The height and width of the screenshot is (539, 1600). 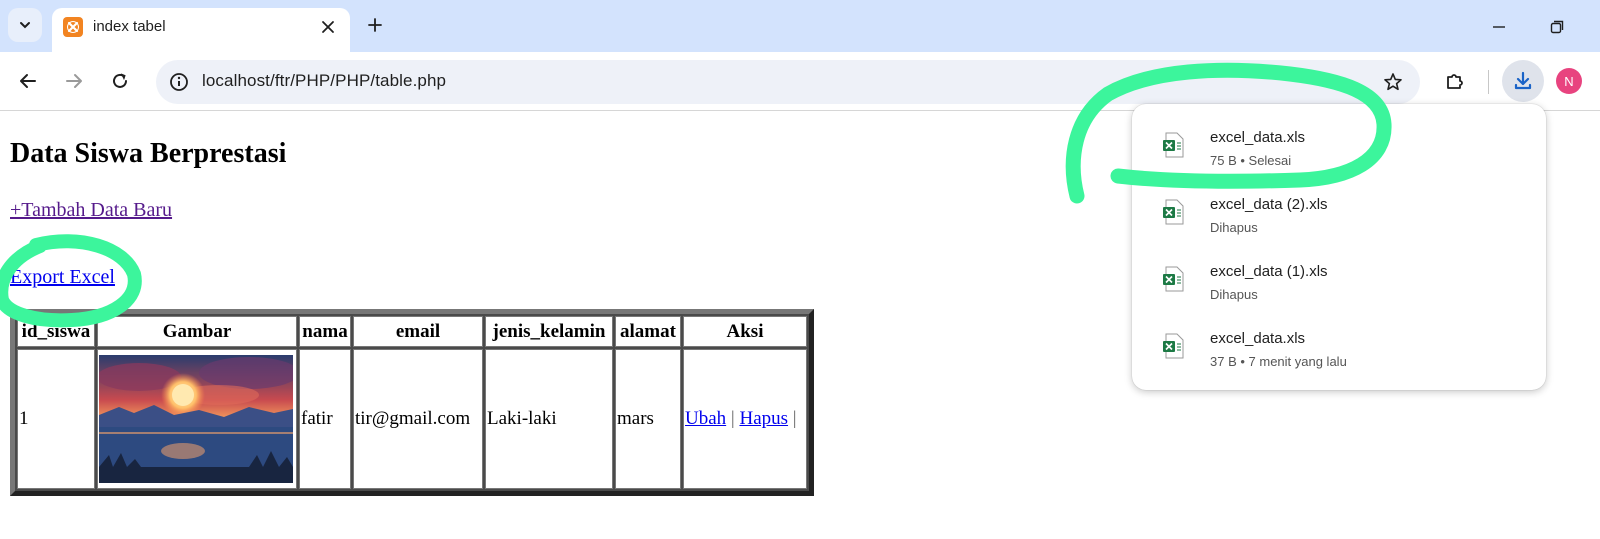 I want to click on plus-icon, so click(x=375, y=25).